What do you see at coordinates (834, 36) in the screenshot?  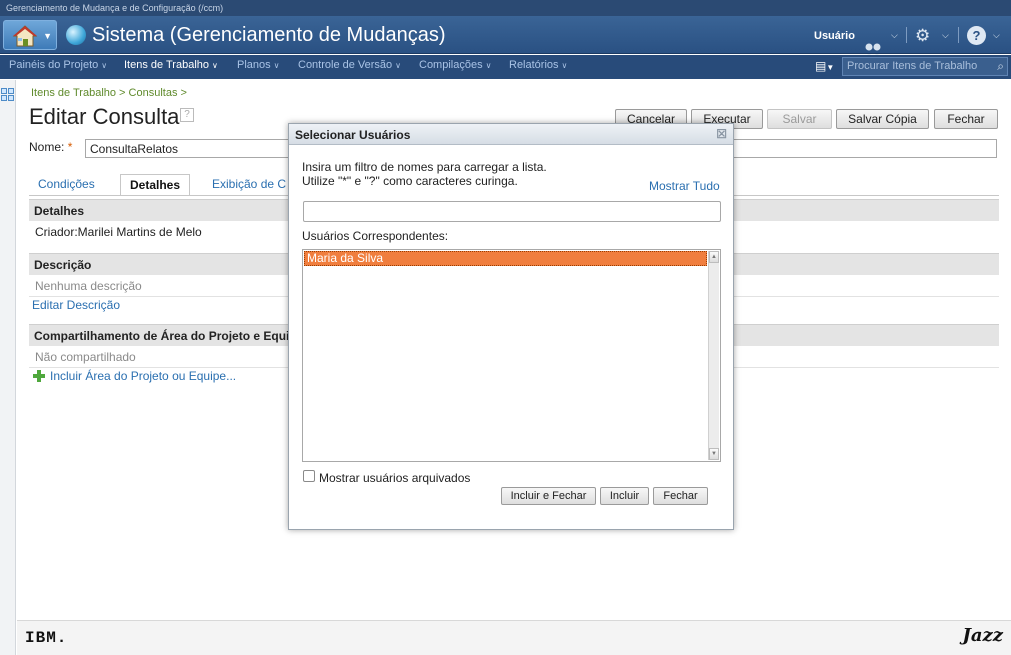 I see `user-menu-label: Usuário` at bounding box center [834, 36].